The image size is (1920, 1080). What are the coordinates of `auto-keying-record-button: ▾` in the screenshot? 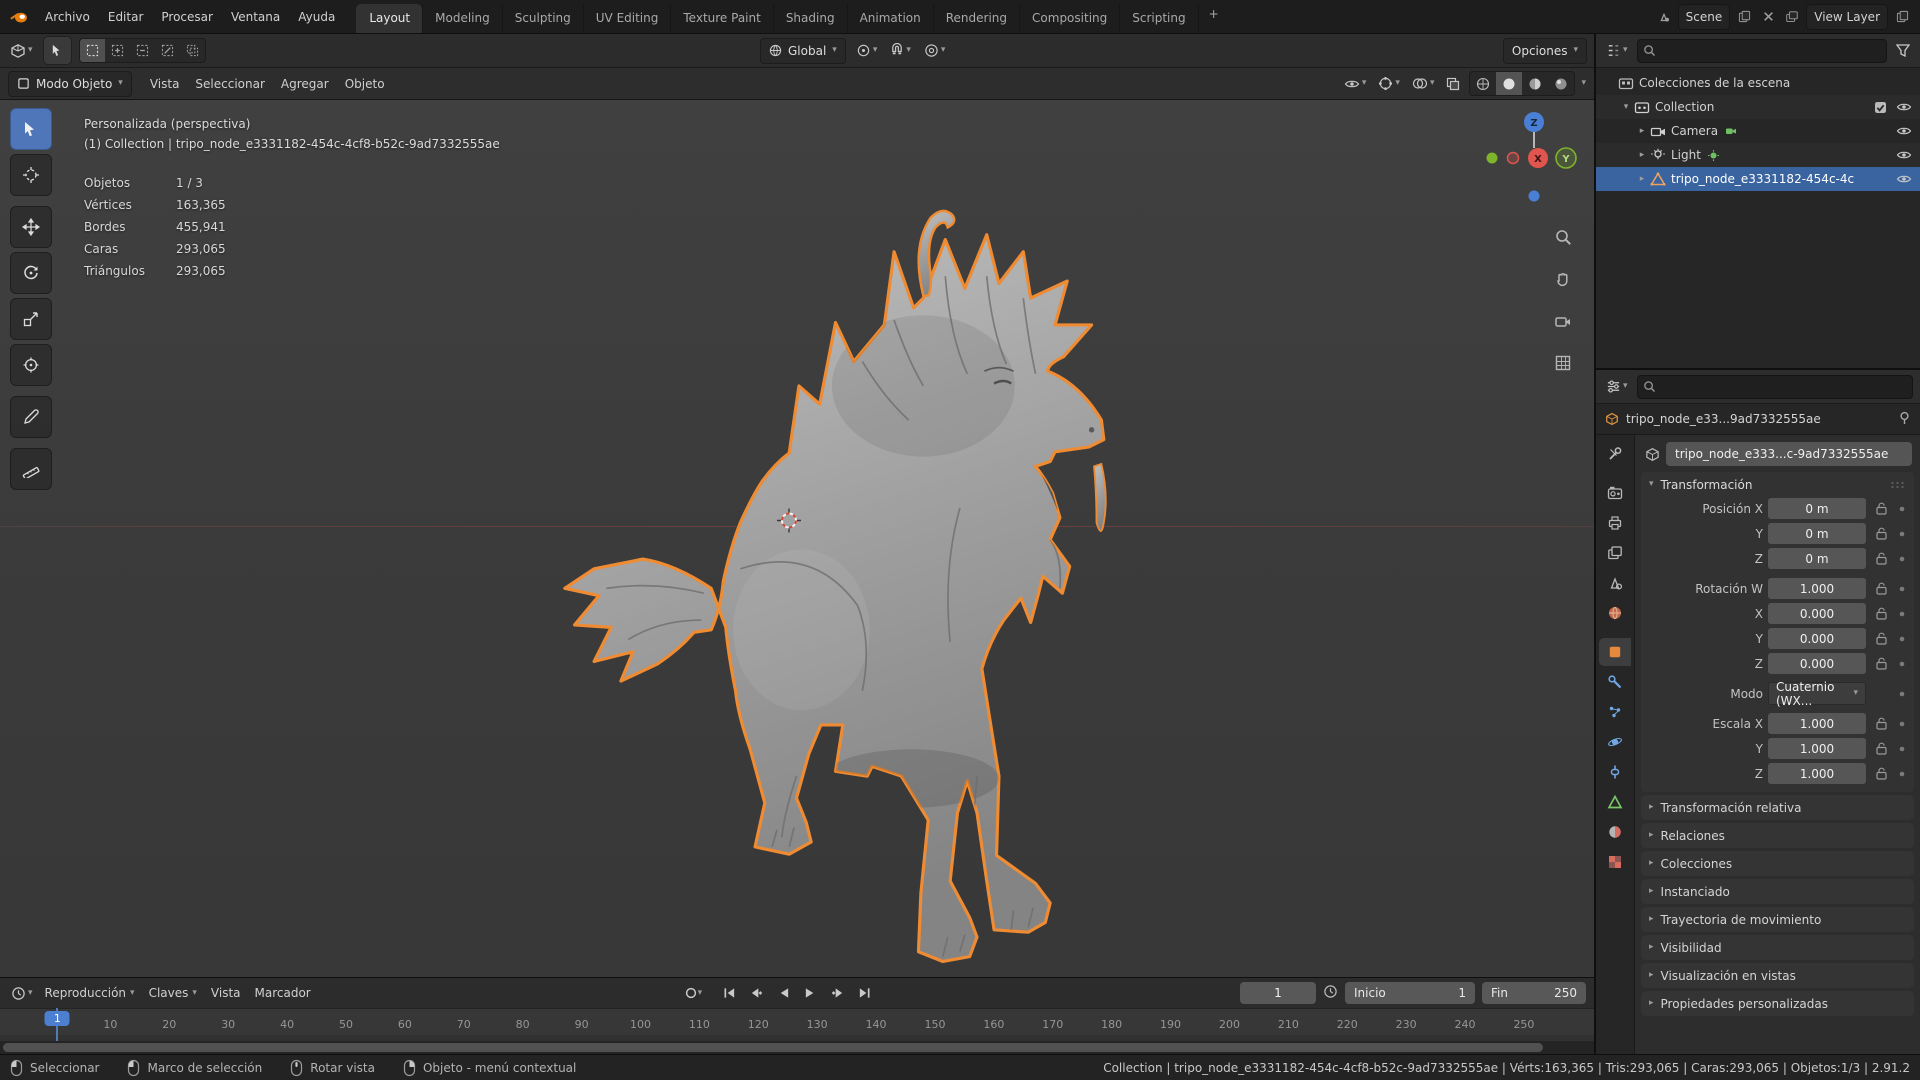 It's located at (693, 993).